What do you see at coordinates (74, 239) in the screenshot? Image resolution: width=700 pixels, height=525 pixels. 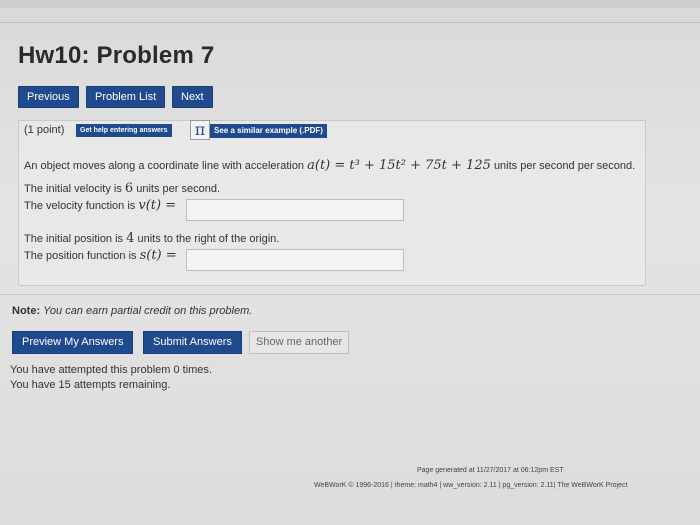 I see `initial-position-pre: The initial position is` at bounding box center [74, 239].